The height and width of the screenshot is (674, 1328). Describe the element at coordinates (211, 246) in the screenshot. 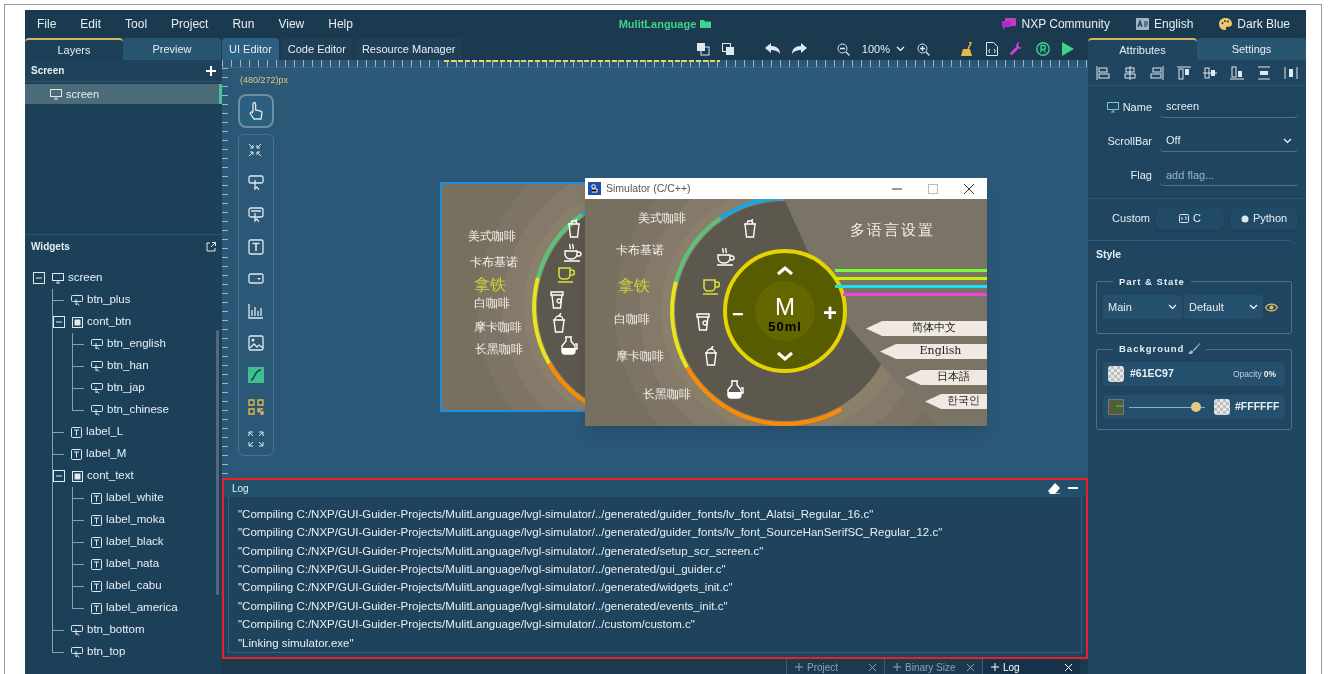

I see `external-link-icon` at that location.